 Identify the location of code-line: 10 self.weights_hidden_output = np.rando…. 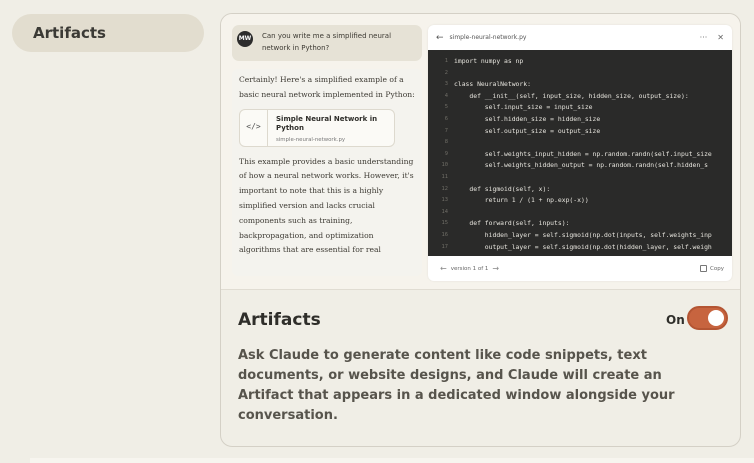
(580, 166).